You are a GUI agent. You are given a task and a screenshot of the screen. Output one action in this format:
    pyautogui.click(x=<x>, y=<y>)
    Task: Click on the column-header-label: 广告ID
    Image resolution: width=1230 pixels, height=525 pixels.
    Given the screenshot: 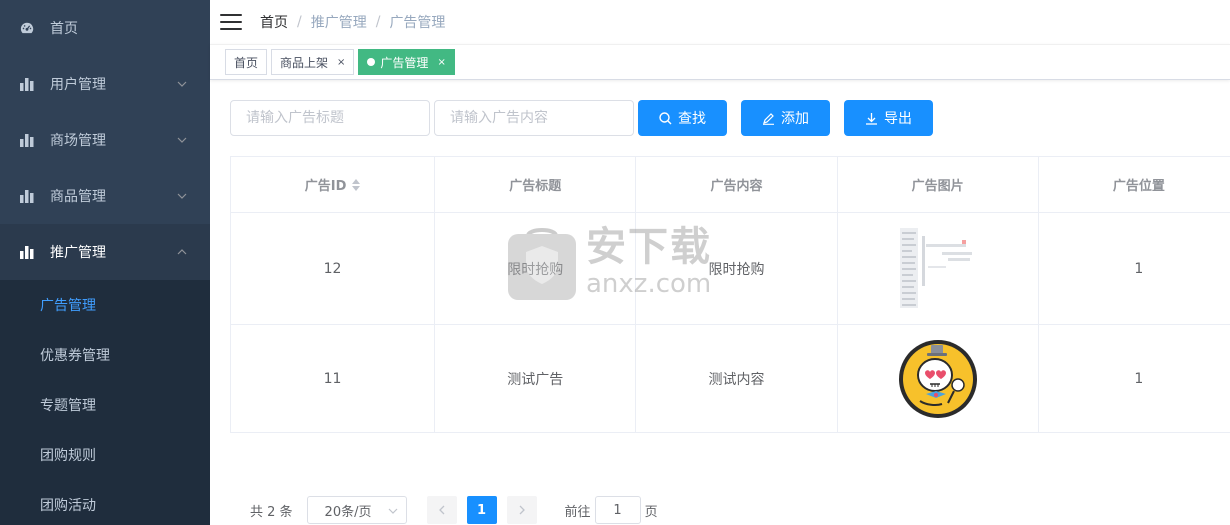 What is the action you would take?
    pyautogui.click(x=325, y=186)
    